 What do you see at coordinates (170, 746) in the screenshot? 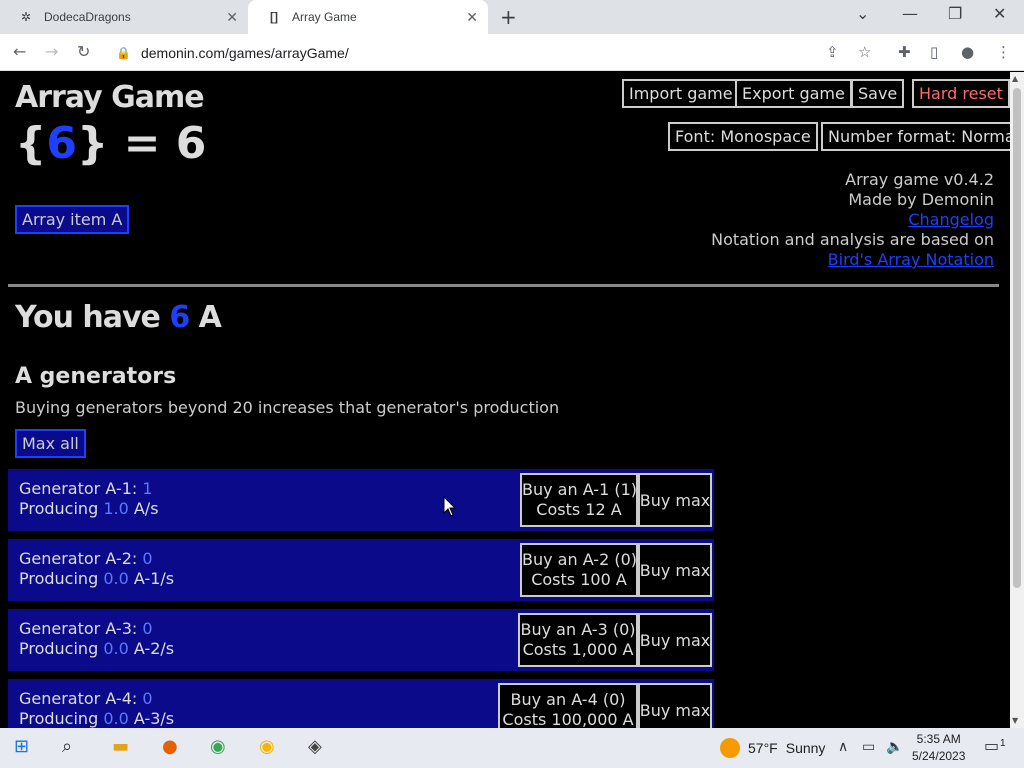
I see `firefox-icon: ●` at bounding box center [170, 746].